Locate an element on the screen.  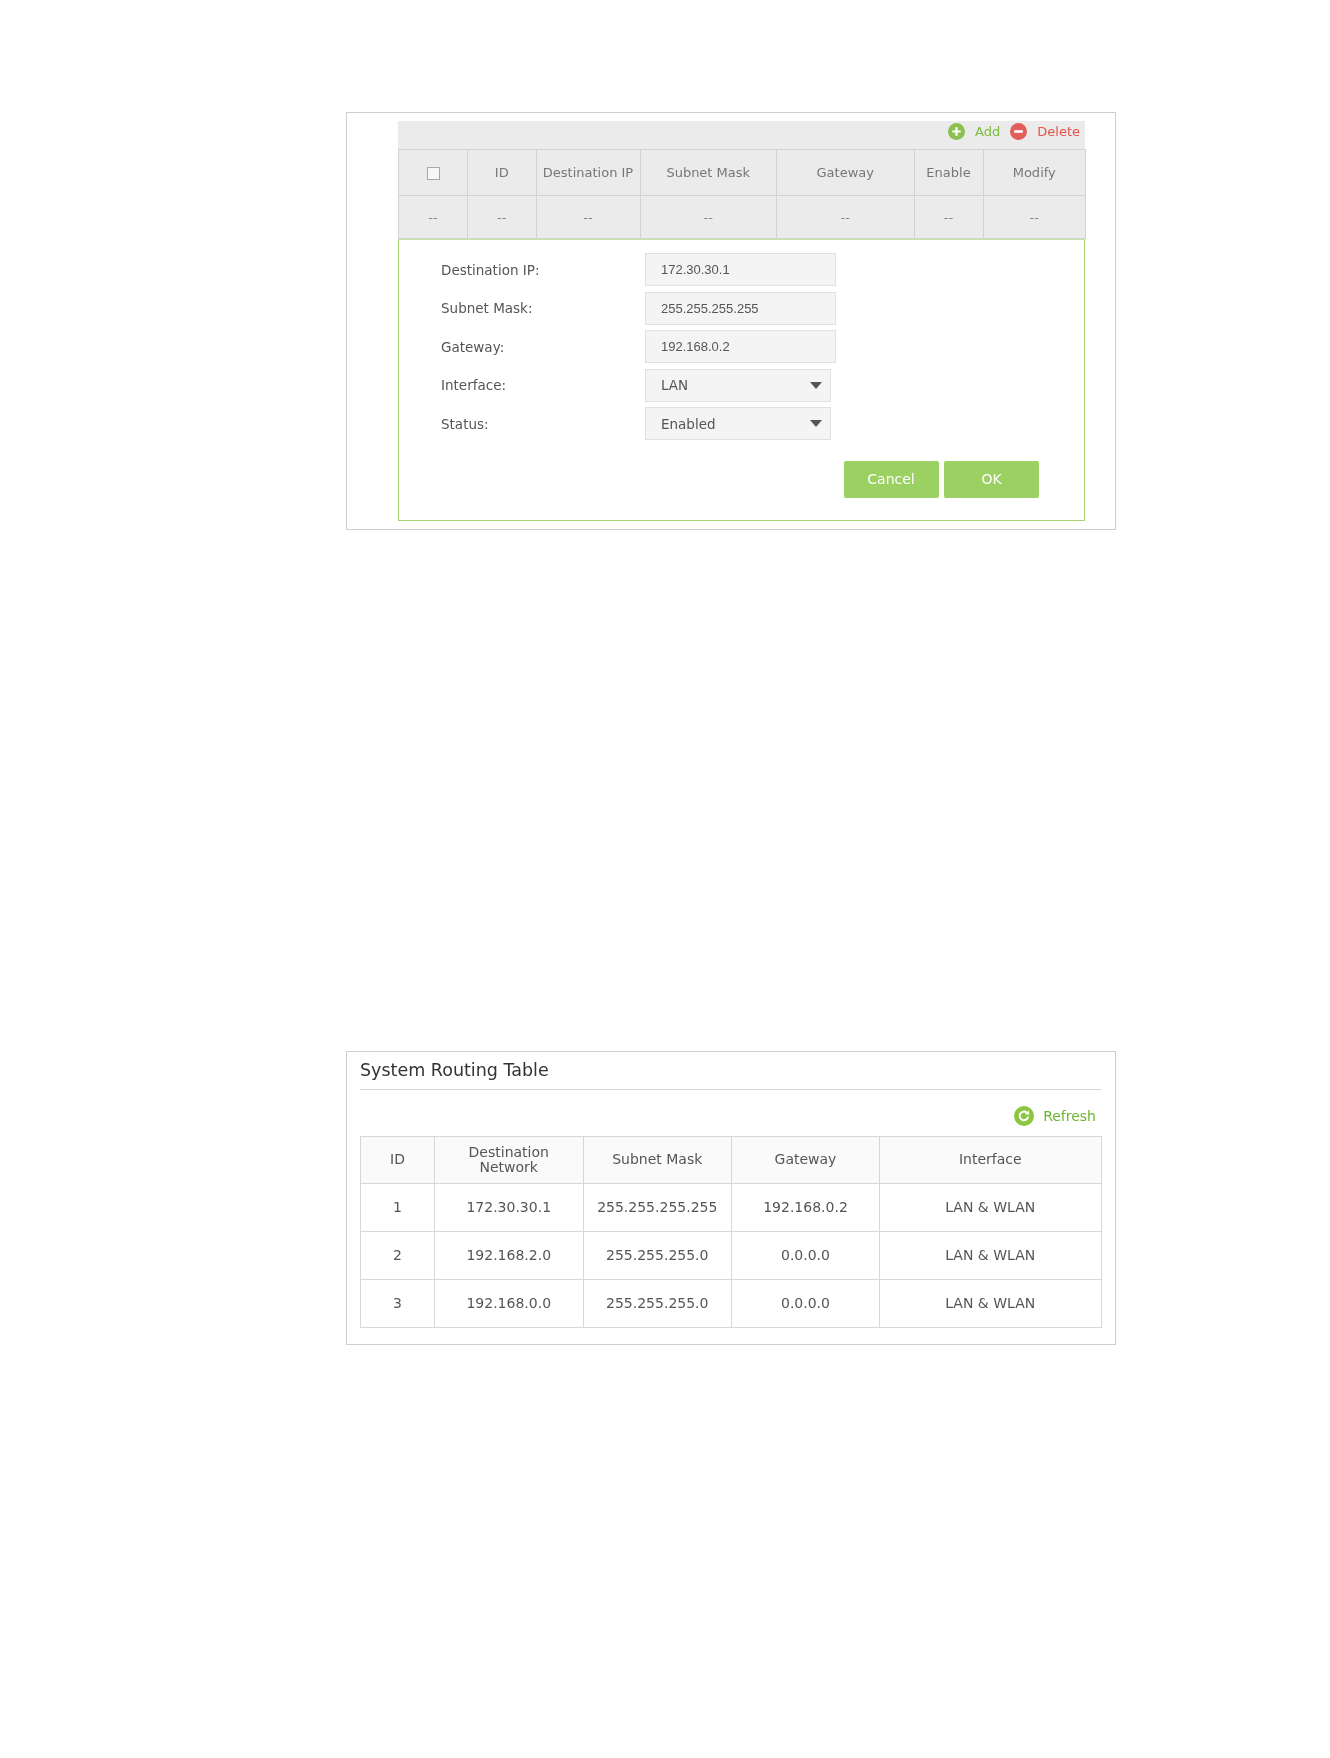
table-cell: 255.255.255.255 is located at coordinates (657, 1207).